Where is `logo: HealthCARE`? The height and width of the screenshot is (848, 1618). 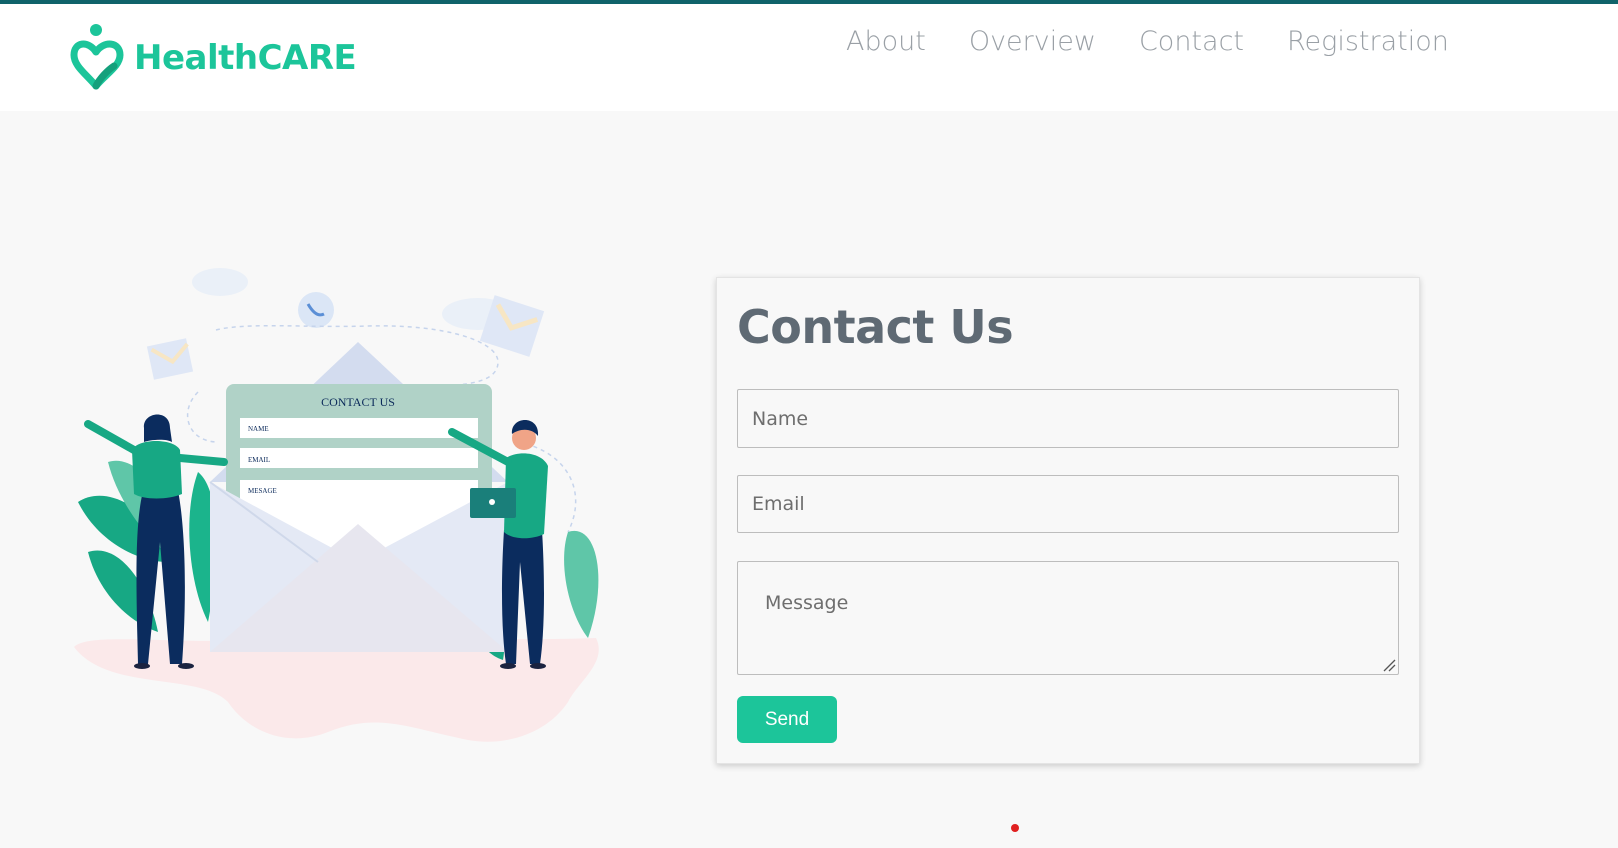 logo: HealthCARE is located at coordinates (213, 58).